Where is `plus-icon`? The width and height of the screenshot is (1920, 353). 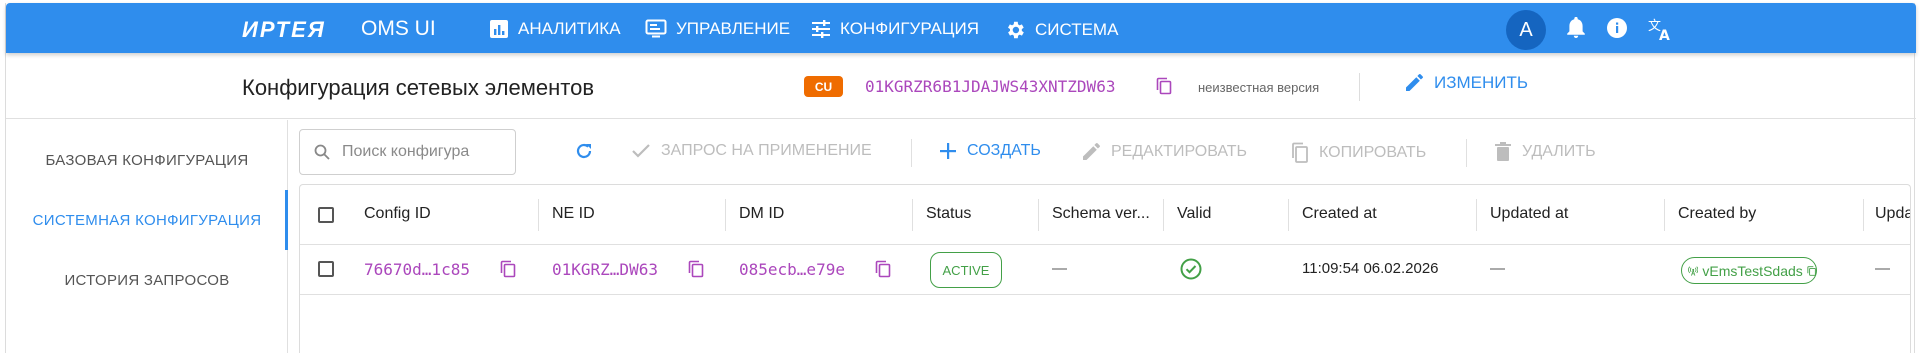 plus-icon is located at coordinates (948, 151).